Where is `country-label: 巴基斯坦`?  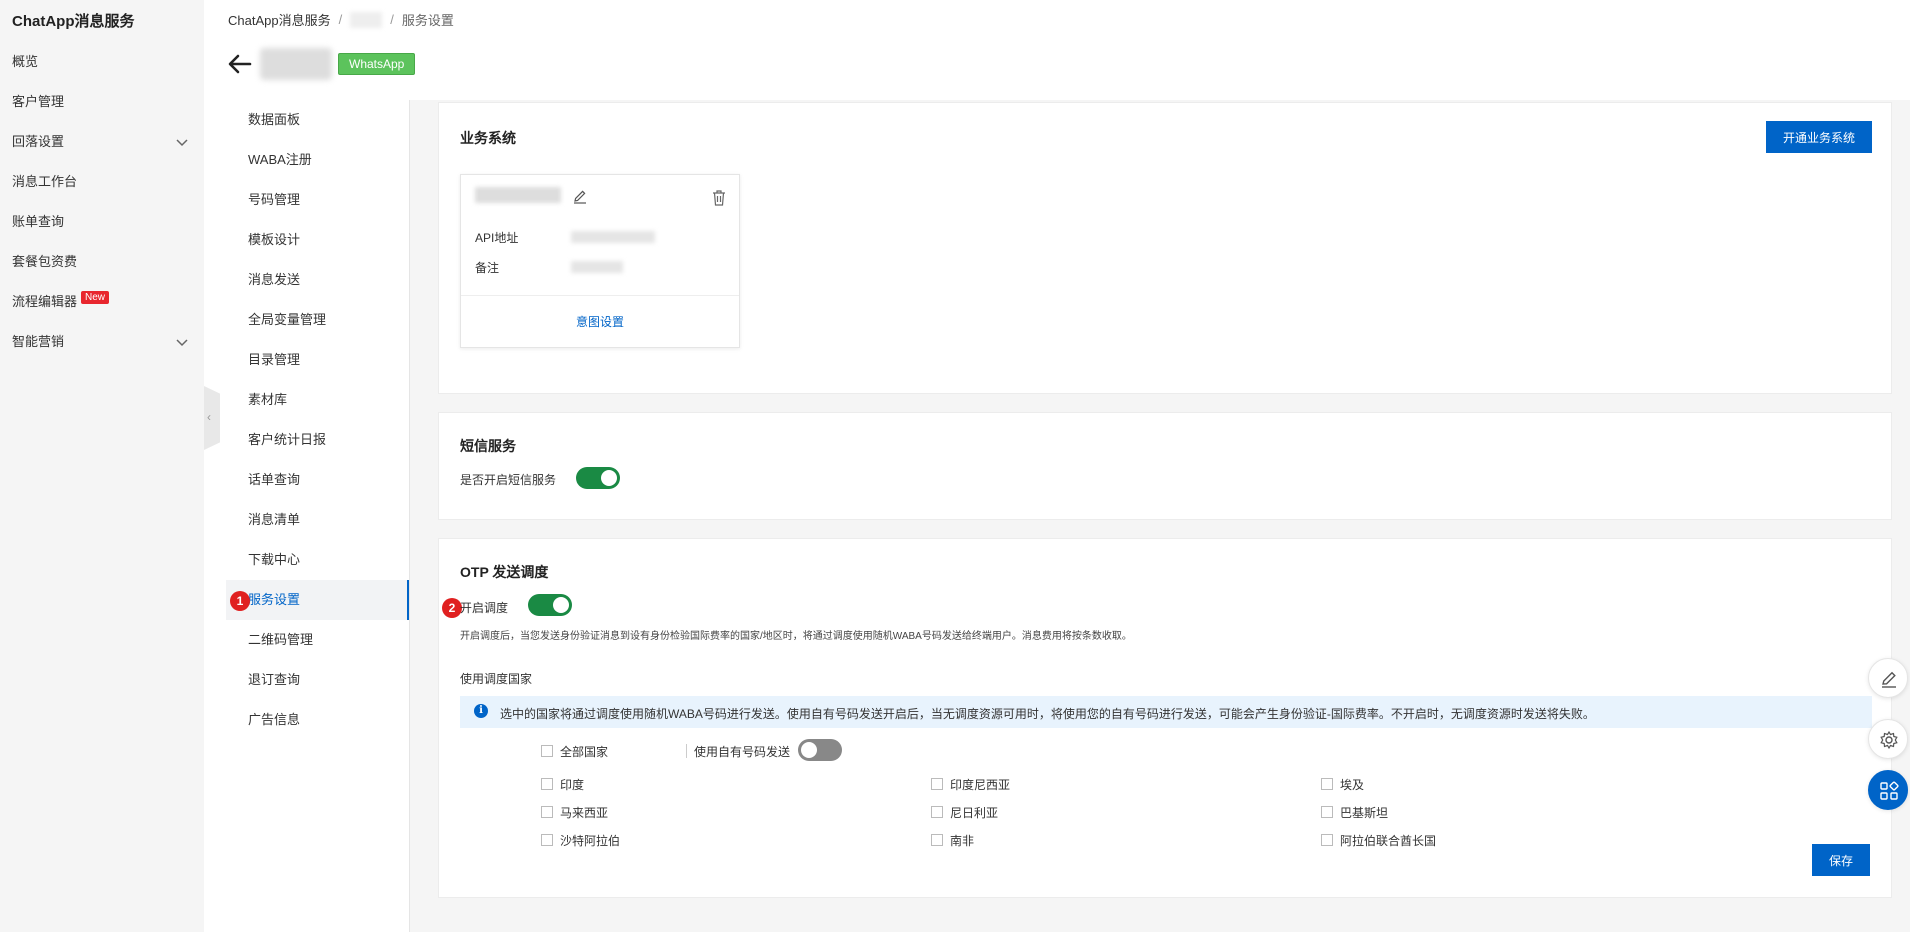
country-label: 巴基斯坦 is located at coordinates (1364, 813).